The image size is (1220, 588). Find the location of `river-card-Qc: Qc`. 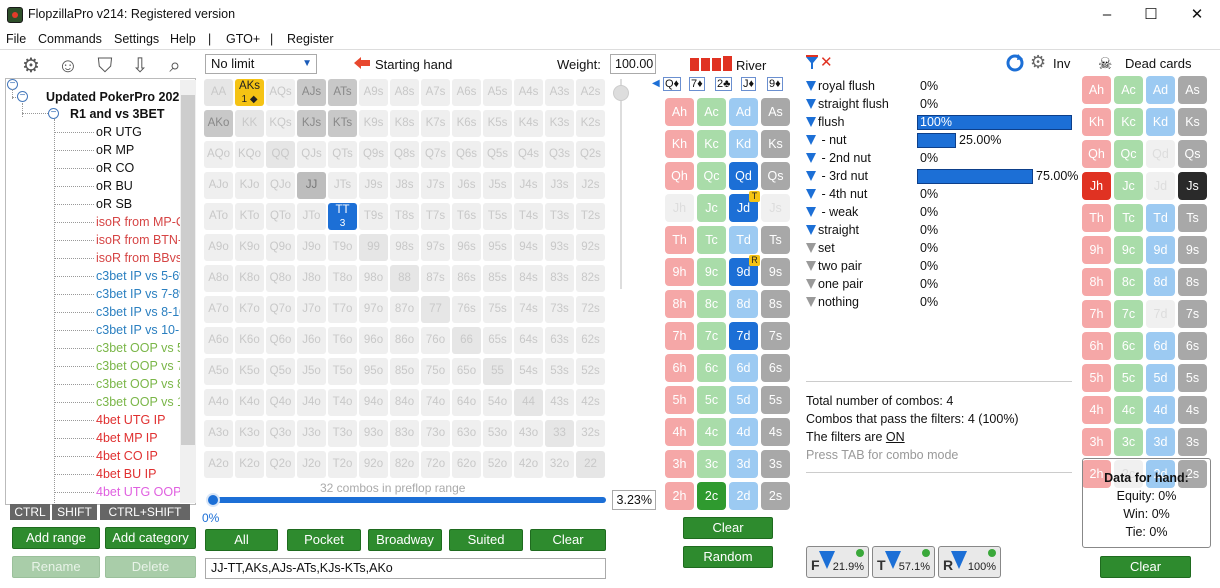

river-card-Qc: Qc is located at coordinates (711, 176).